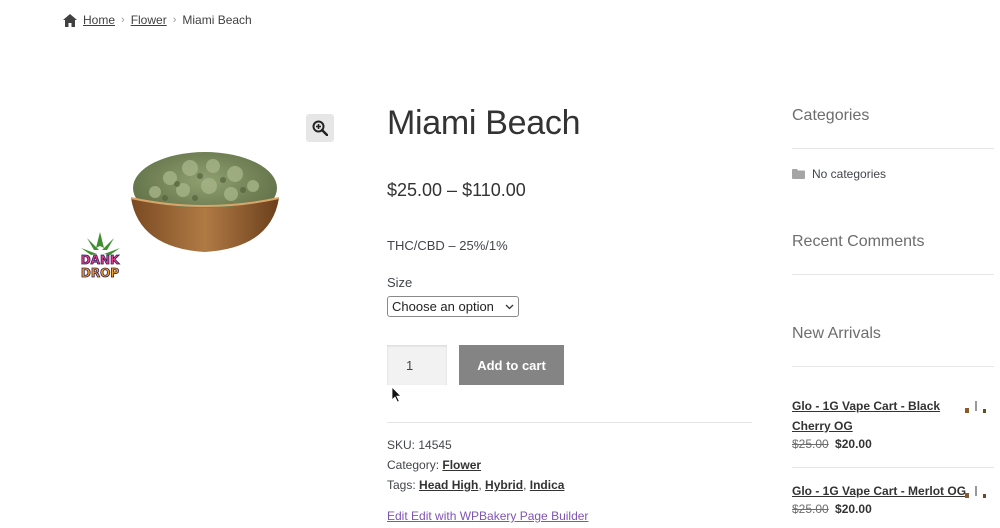 The image size is (1000, 528). Describe the element at coordinates (879, 491) in the screenshot. I see `new-arrival-link: Glo - 1G Vape Cart - Merlot OG` at that location.